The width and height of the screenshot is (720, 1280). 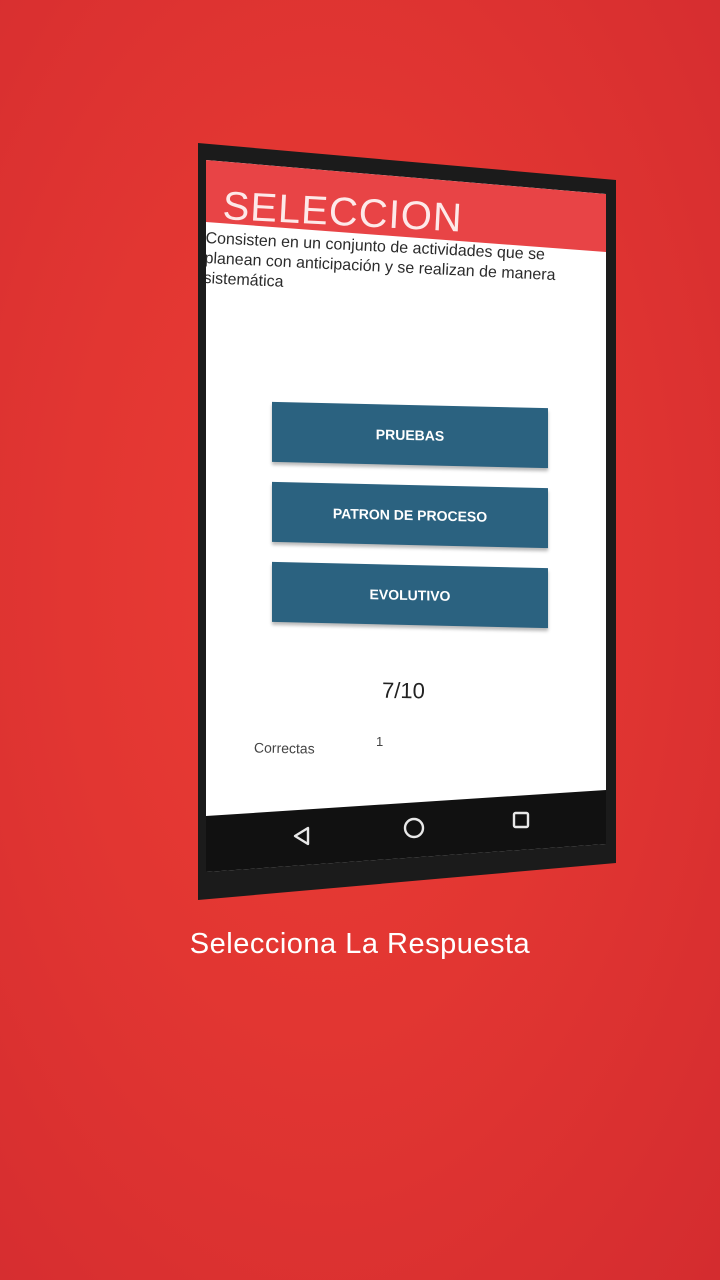 What do you see at coordinates (410, 515) in the screenshot?
I see `answer-button-patron-de-proceso: PATRON DE PROCESO` at bounding box center [410, 515].